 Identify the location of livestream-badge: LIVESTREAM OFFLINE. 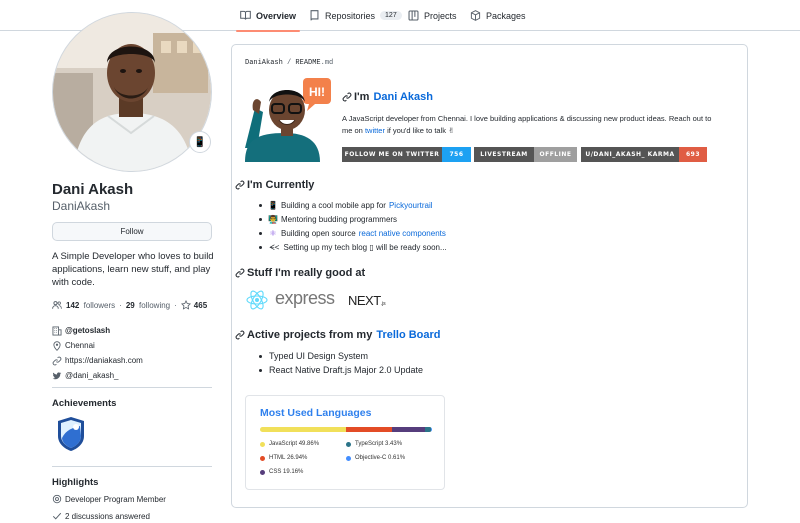
(525, 154).